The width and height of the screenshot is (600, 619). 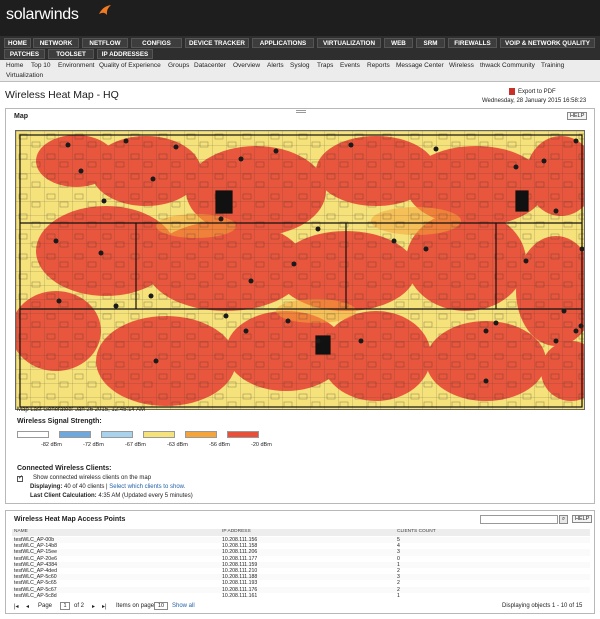 I want to click on subnav-groups: Groups, so click(x=178, y=65).